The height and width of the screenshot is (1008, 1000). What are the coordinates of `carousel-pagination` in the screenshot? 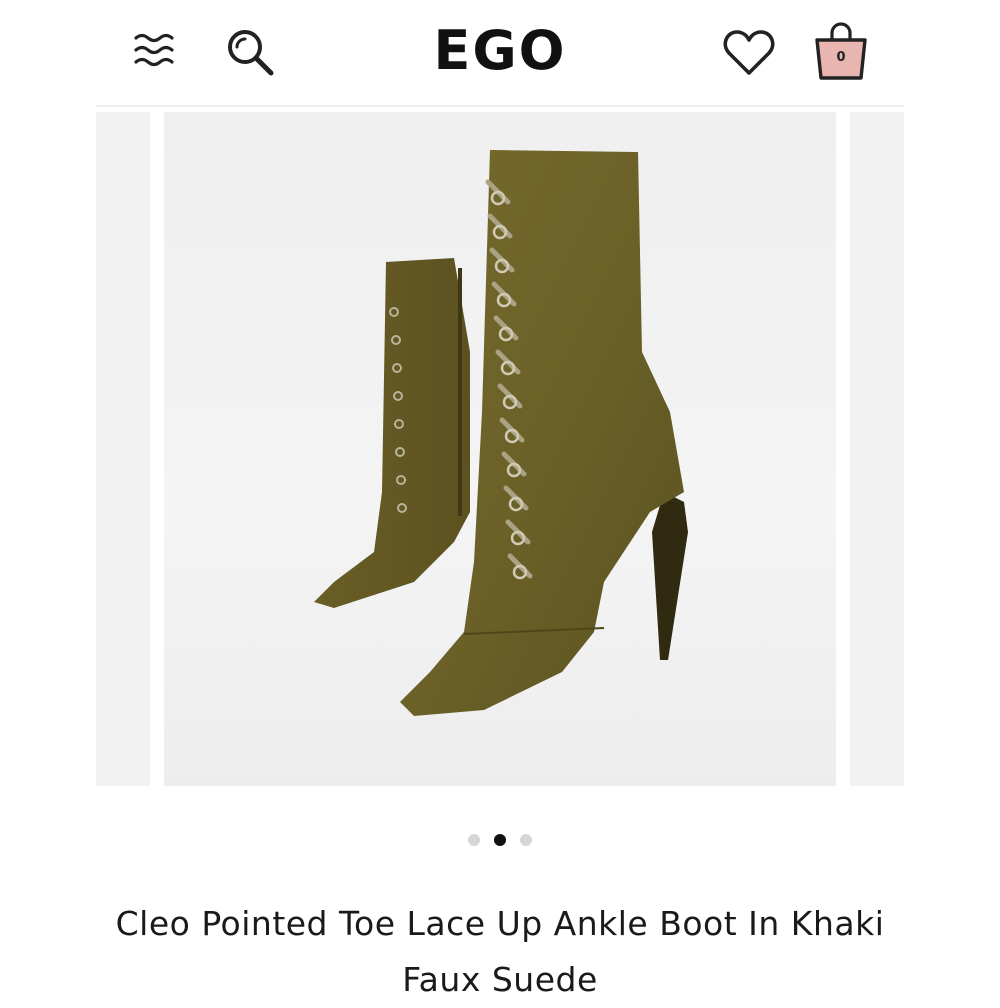 It's located at (500, 840).